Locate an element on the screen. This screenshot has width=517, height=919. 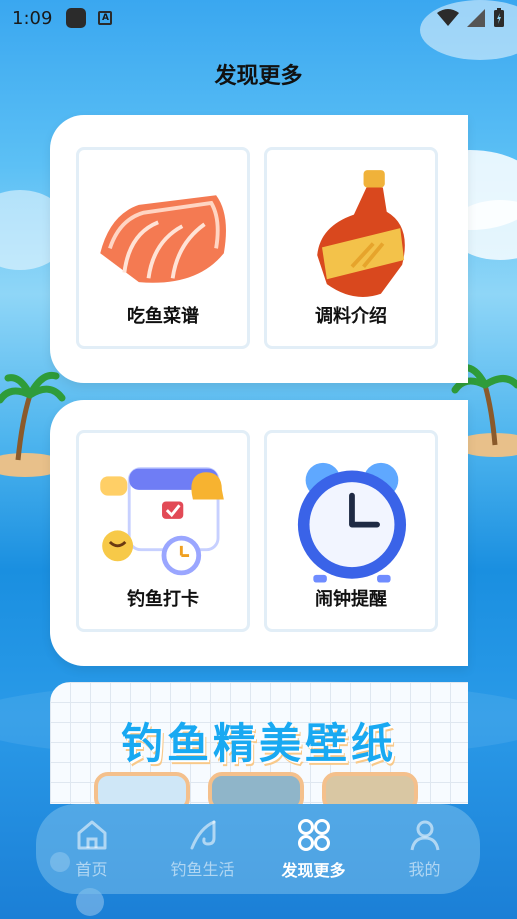
notification-app-icon is located at coordinates (76, 18).